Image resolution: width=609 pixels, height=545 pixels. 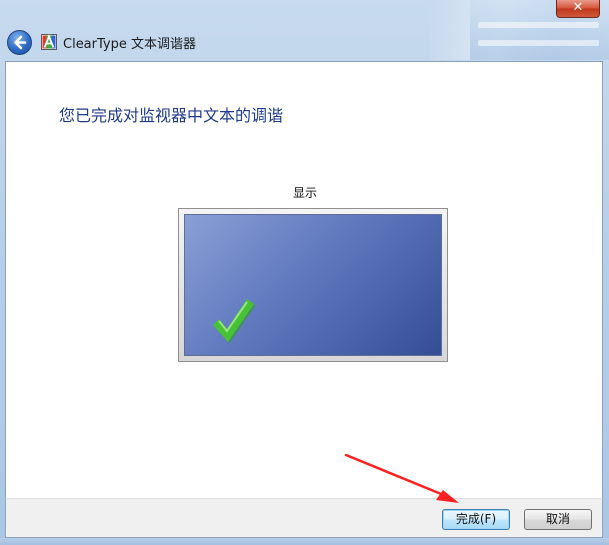 I want to click on title-bar: ClearType 文本调谐器, so click(x=304, y=42).